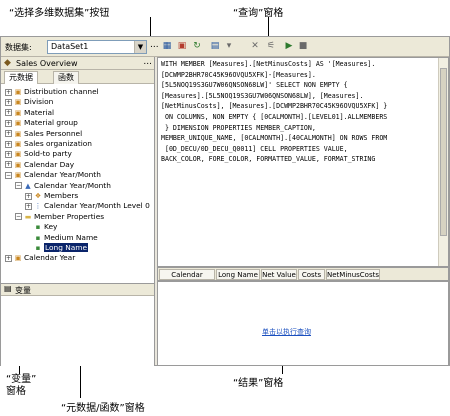 The height and width of the screenshot is (416, 450). I want to click on design-mode-icon: ▤, so click(215, 46).